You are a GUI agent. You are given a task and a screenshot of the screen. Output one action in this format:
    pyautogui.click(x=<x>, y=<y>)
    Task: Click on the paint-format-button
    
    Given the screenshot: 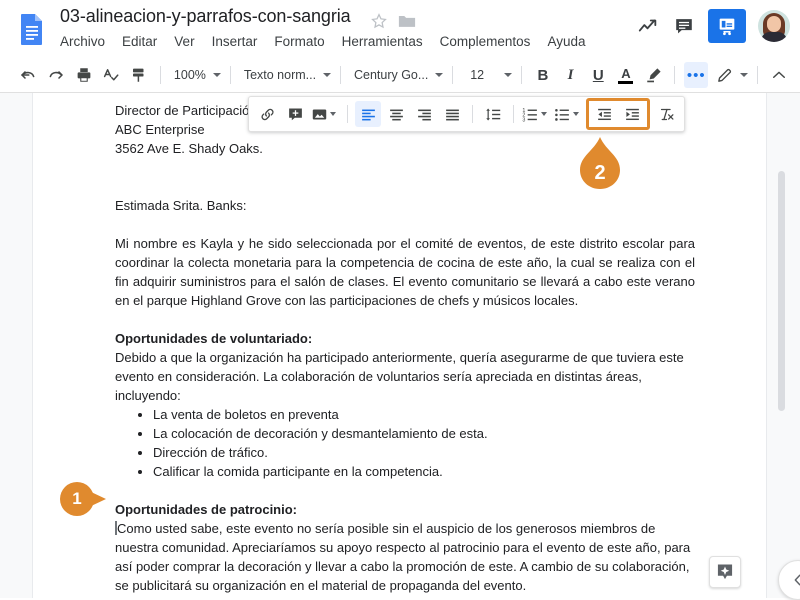 What is the action you would take?
    pyautogui.click(x=139, y=75)
    